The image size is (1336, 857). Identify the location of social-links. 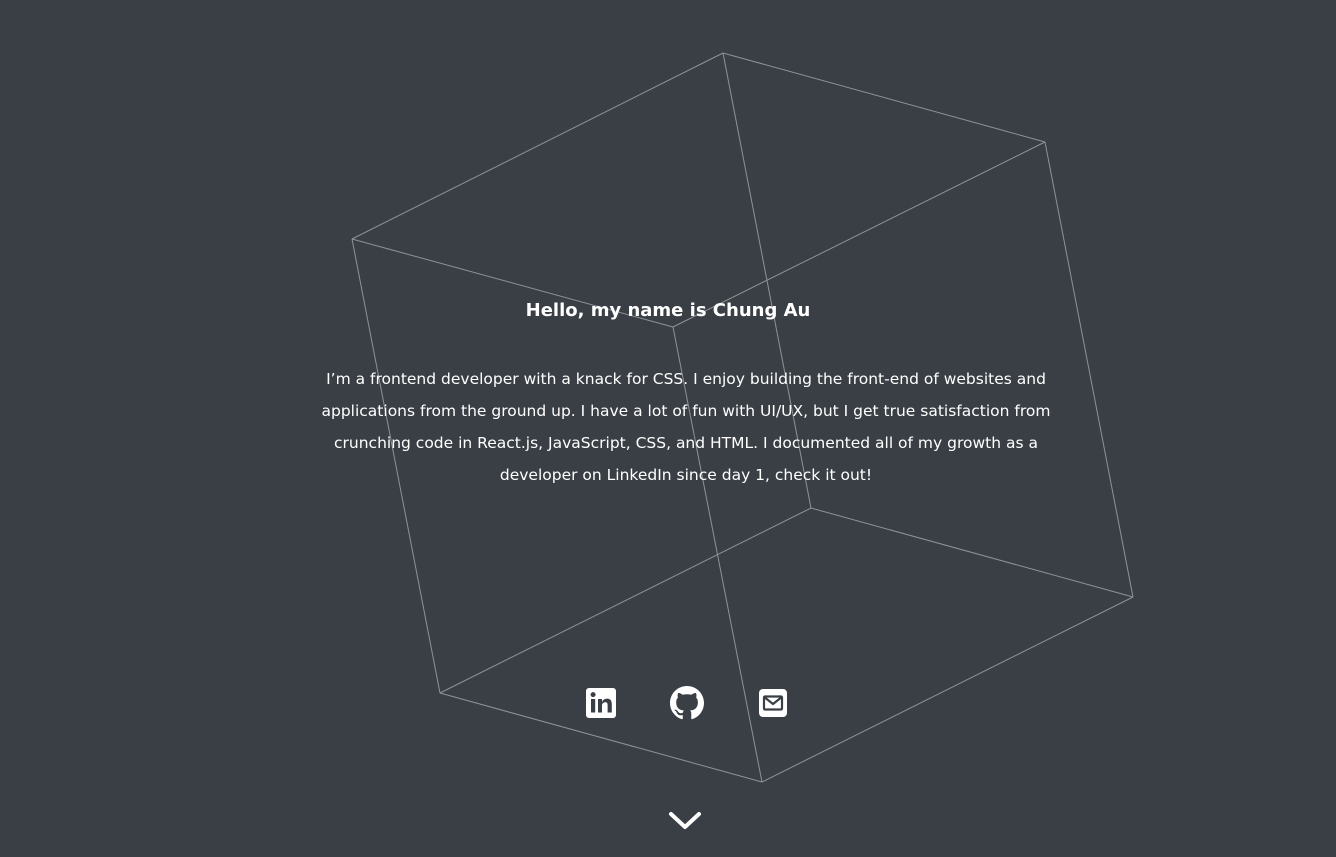
(668, 703).